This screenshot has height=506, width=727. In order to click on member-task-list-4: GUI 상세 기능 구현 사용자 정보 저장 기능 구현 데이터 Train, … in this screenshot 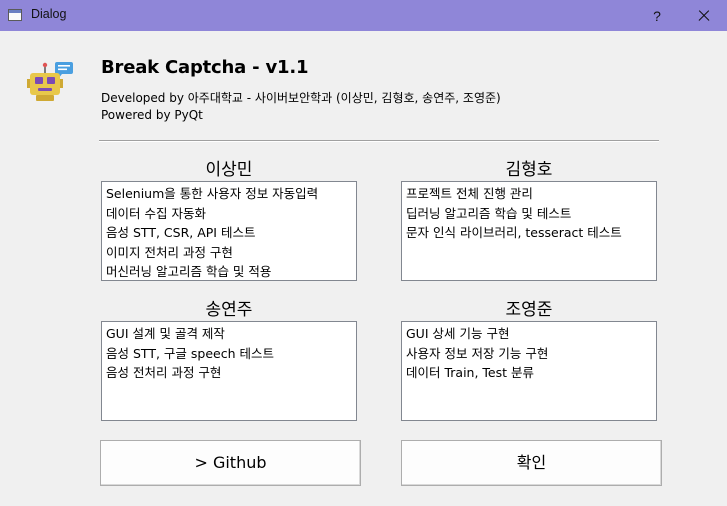, I will do `click(529, 371)`.